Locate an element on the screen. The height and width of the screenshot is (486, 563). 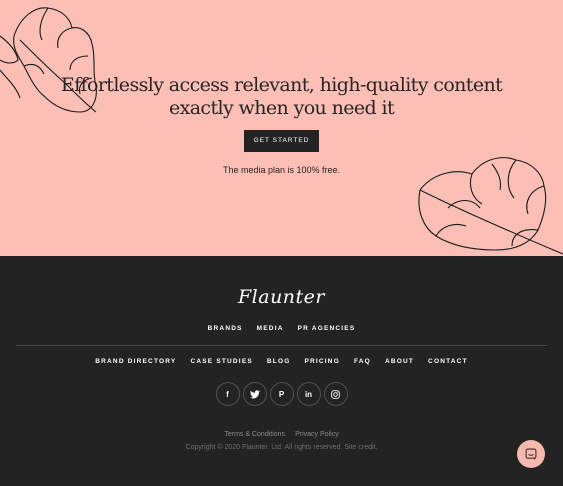
twitter-icon is located at coordinates (254, 394).